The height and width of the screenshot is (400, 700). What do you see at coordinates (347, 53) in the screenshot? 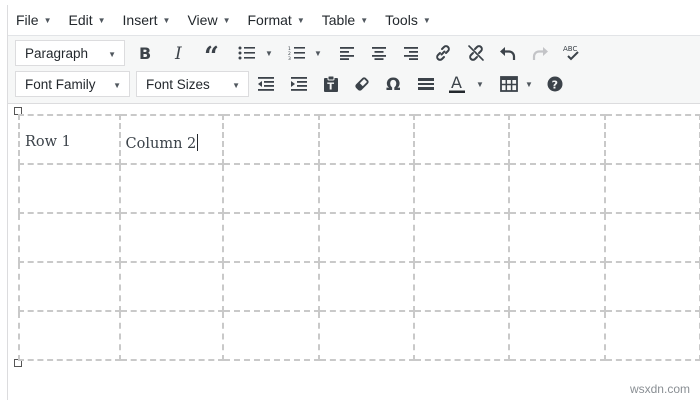
I see `align-left-button` at bounding box center [347, 53].